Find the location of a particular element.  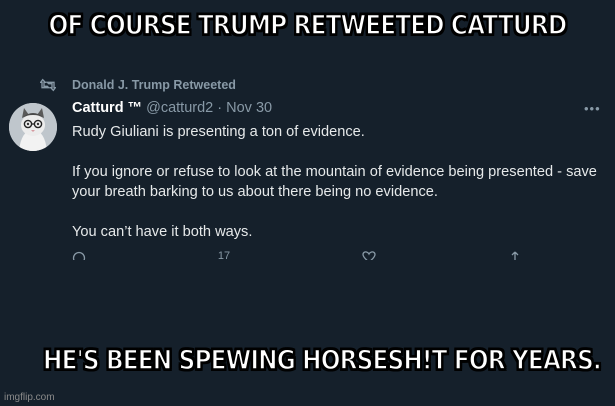

retweet-icon is located at coordinates (48, 85).